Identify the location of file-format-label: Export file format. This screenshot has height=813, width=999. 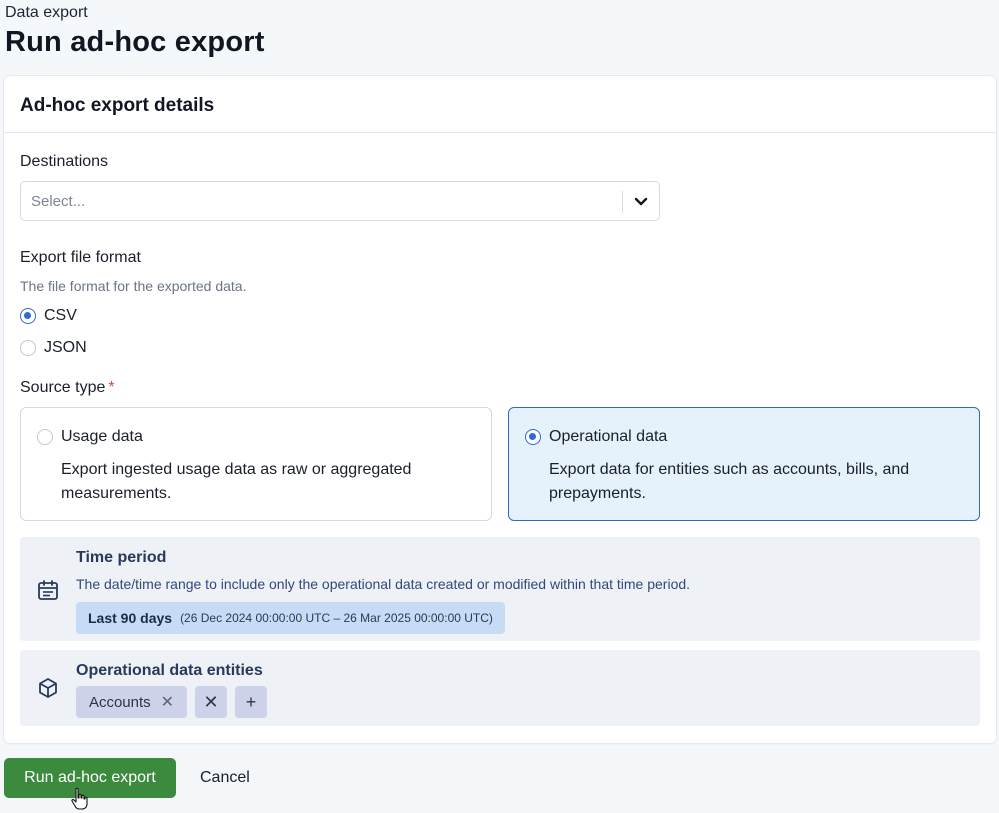
(80, 257).